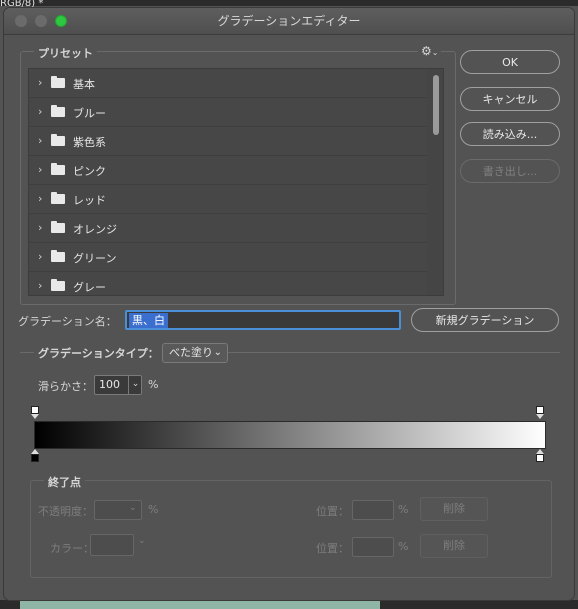 The image size is (578, 609). Describe the element at coordinates (10, 604) in the screenshot. I see `background-bottom-left` at that location.